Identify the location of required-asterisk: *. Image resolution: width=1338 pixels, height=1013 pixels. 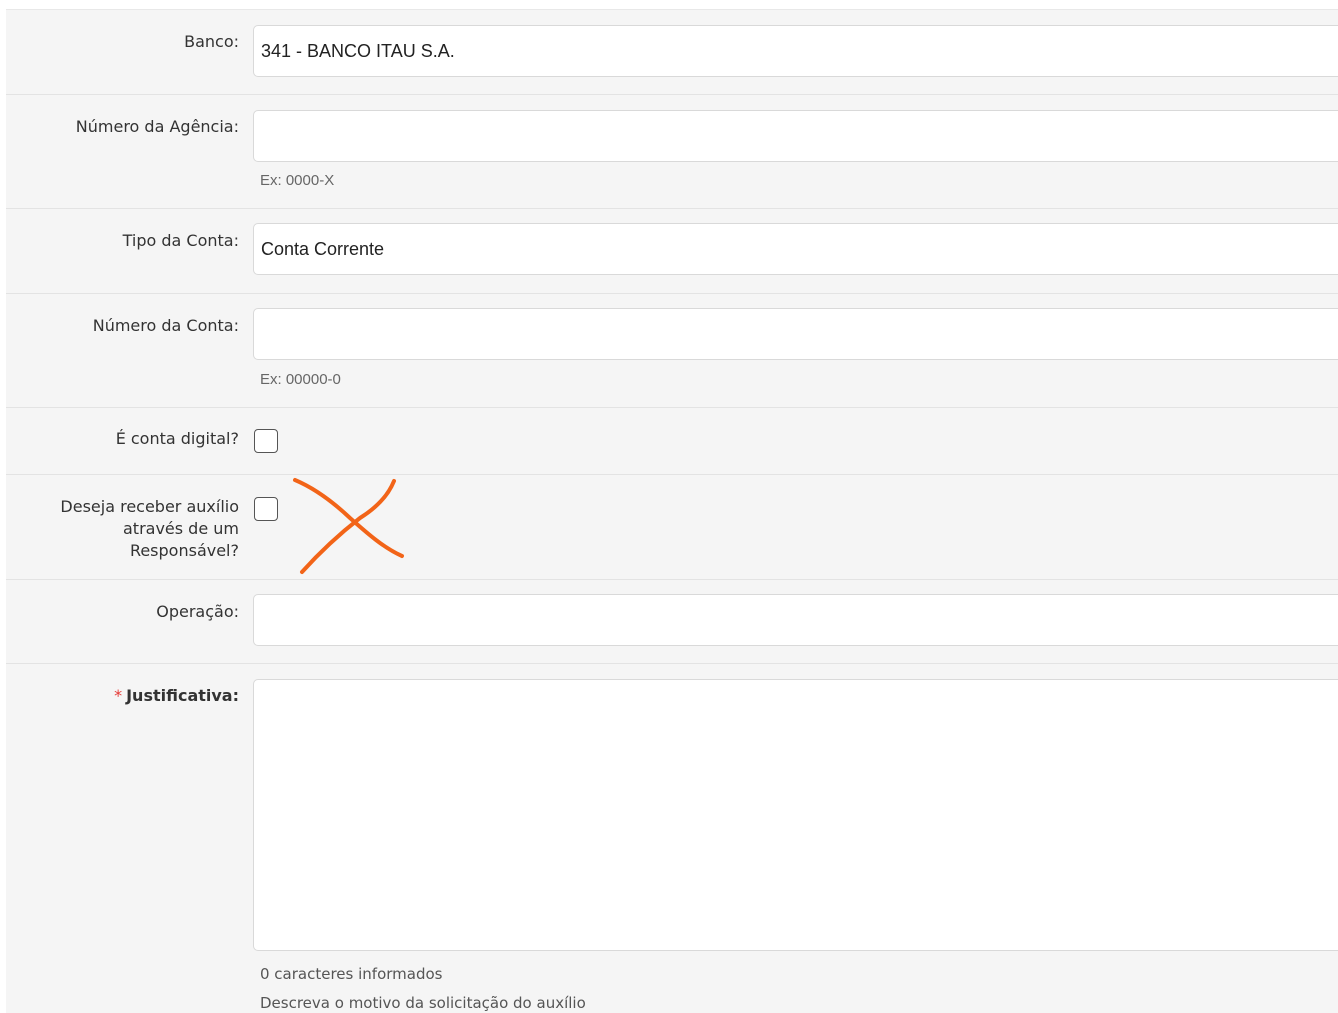
(118, 695).